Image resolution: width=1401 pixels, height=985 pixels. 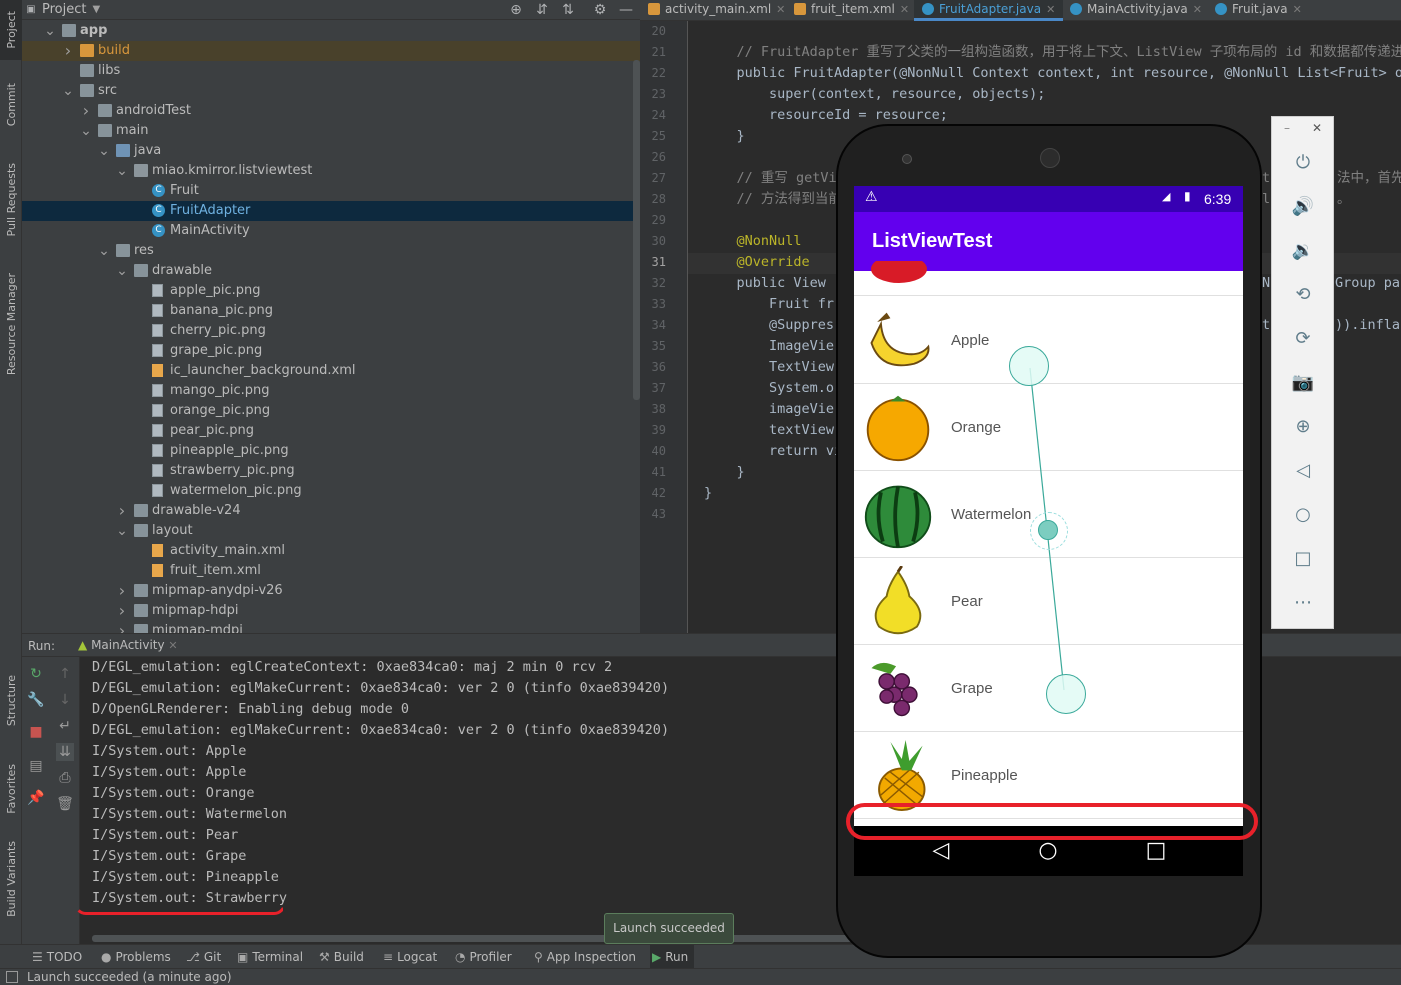 What do you see at coordinates (1066, 694) in the screenshot?
I see `touch-point-end` at bounding box center [1066, 694].